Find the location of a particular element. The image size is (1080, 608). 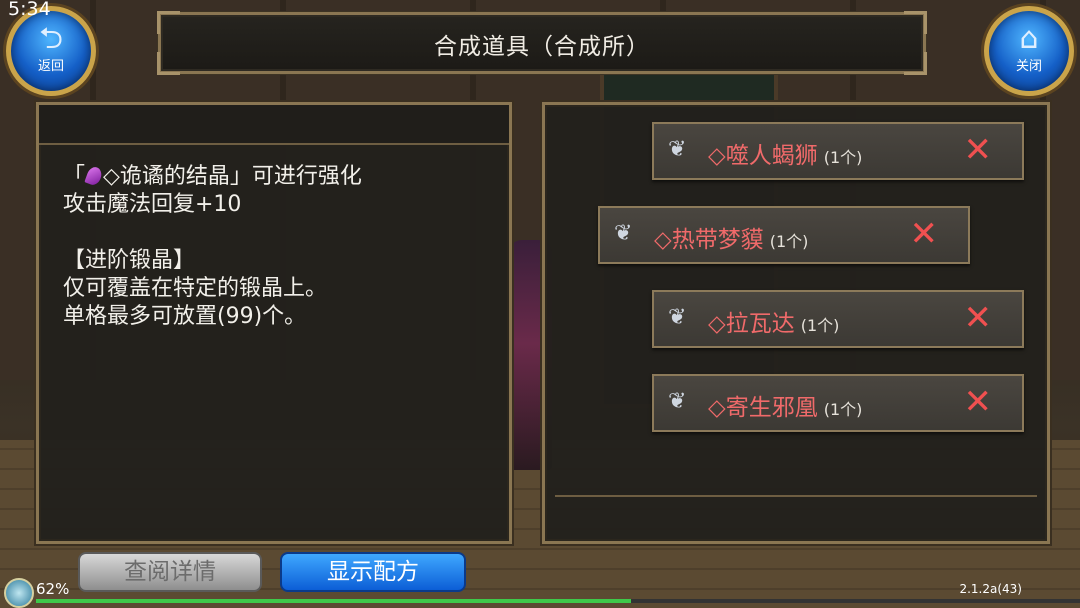

info-line-2: 攻击魔法回复+10 is located at coordinates (152, 204).